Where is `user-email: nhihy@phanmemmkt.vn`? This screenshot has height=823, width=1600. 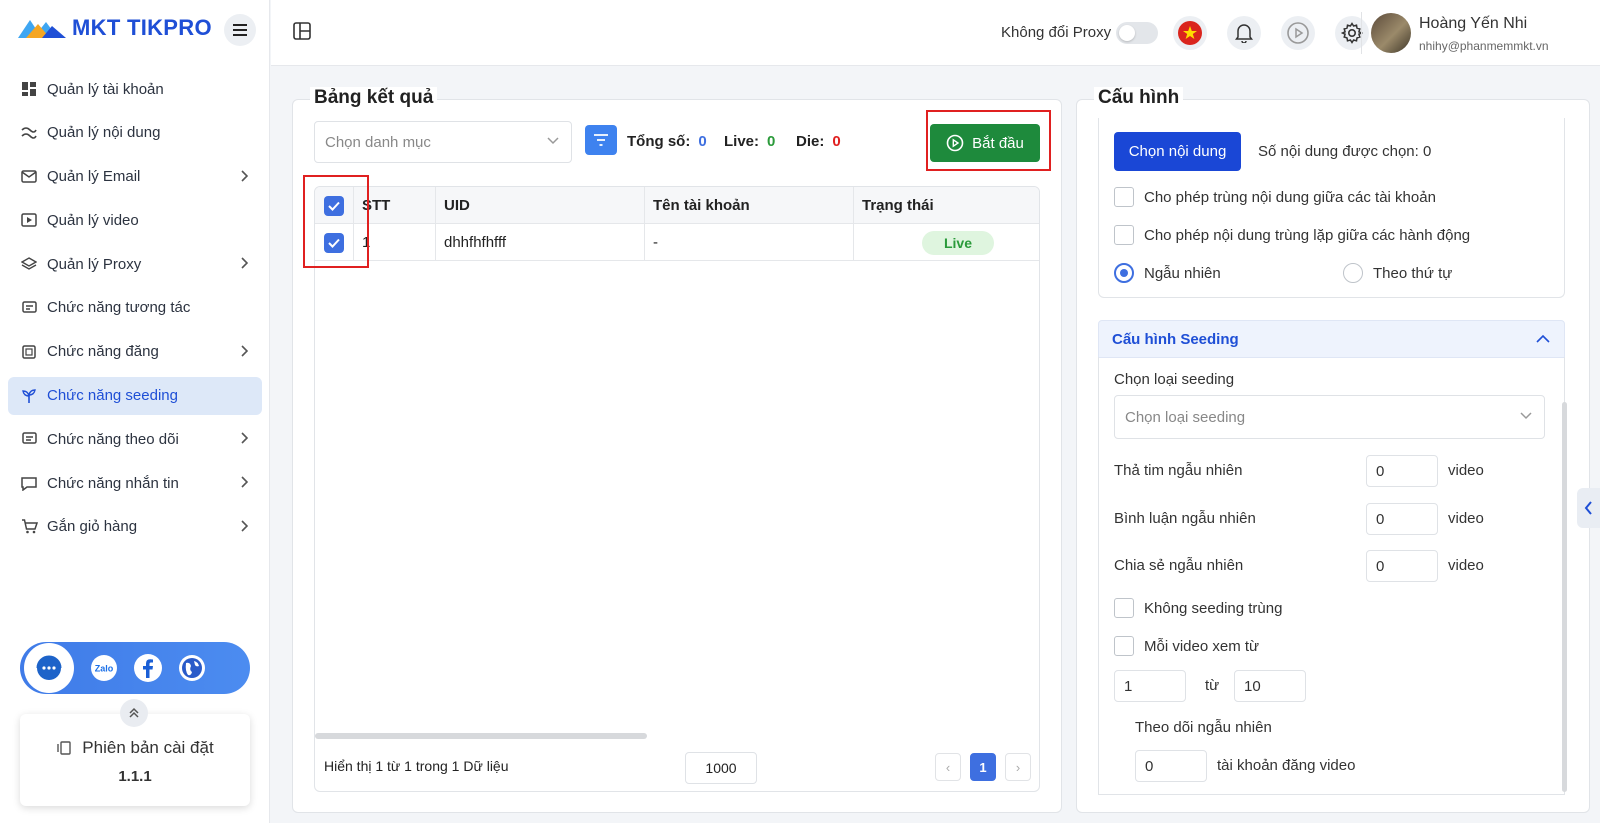 user-email: nhihy@phanmemmkt.vn is located at coordinates (1484, 46).